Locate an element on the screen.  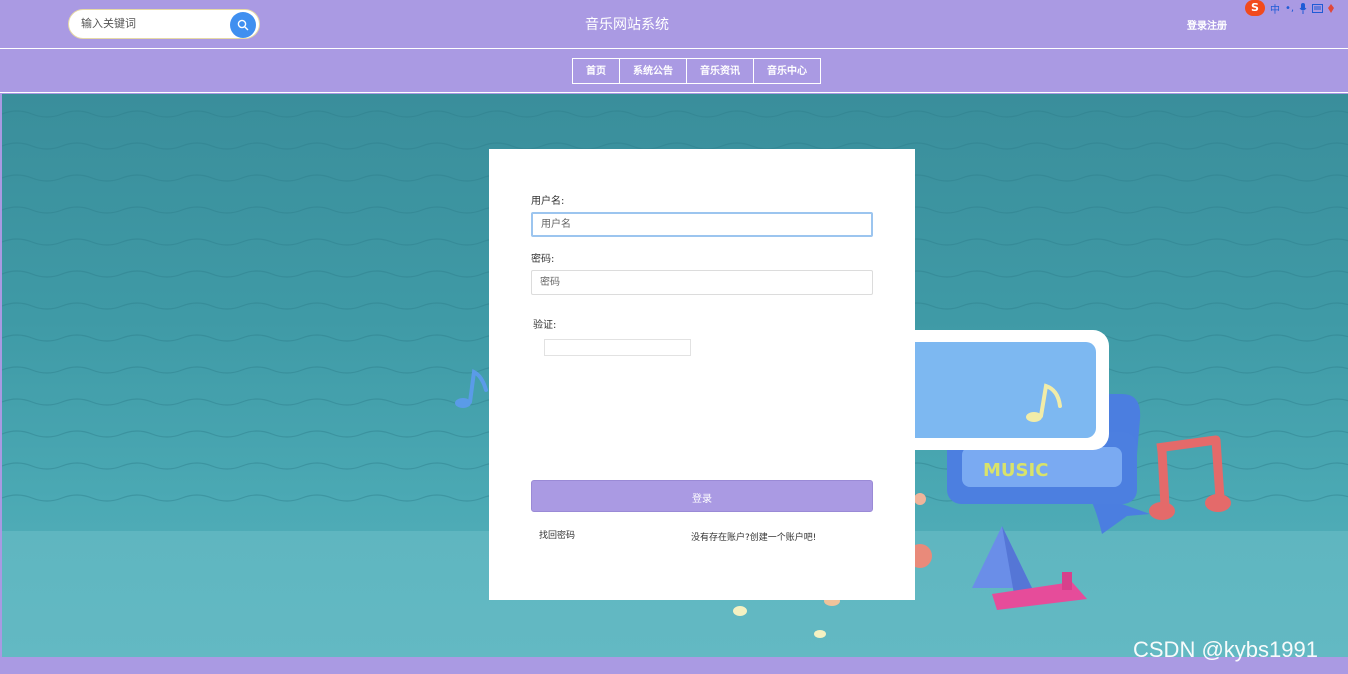
watermark: CSDN @kybs1991 is located at coordinates (1225, 649).